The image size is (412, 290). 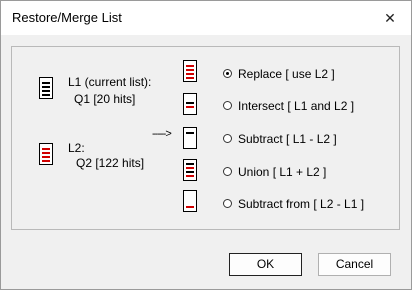 I want to click on radio-replace, so click(x=227, y=73).